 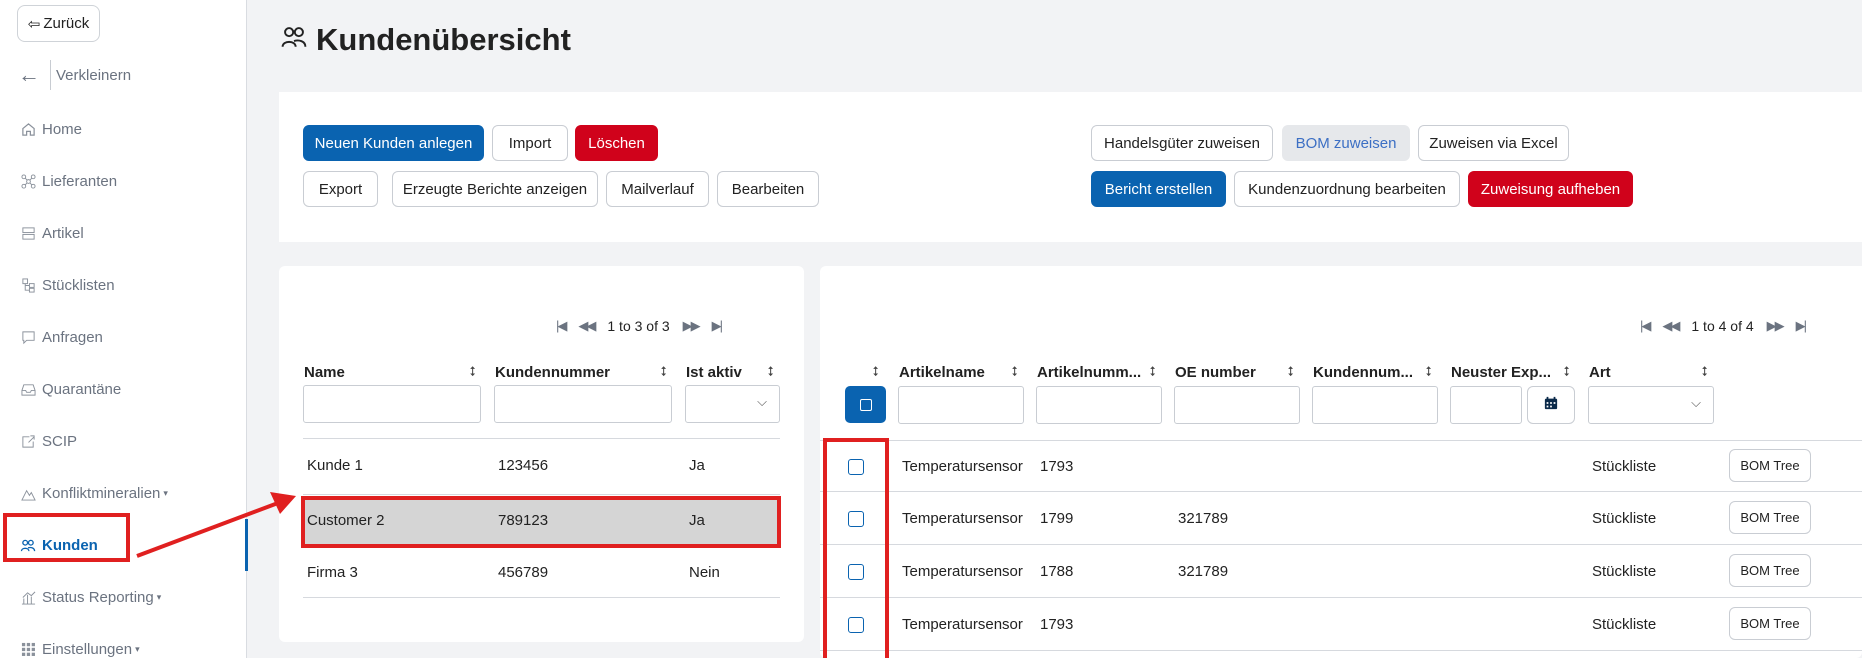 What do you see at coordinates (98, 597) in the screenshot?
I see `sidebar-item-label: Status Reporting` at bounding box center [98, 597].